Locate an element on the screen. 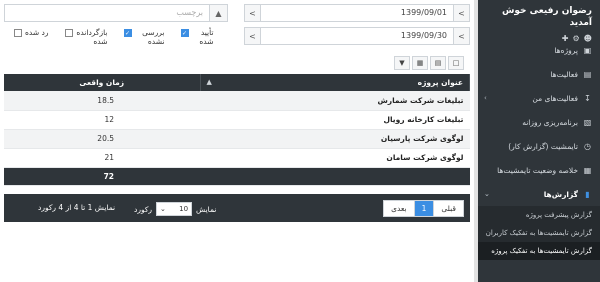 The width and height of the screenshot is (600, 282). checkbox-approved-box: ✓ is located at coordinates (184, 33).